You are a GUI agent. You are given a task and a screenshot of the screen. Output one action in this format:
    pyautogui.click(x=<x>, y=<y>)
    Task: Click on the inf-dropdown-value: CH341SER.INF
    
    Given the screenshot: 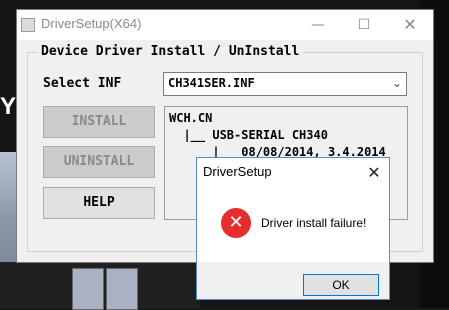 What is the action you would take?
    pyautogui.click(x=211, y=83)
    